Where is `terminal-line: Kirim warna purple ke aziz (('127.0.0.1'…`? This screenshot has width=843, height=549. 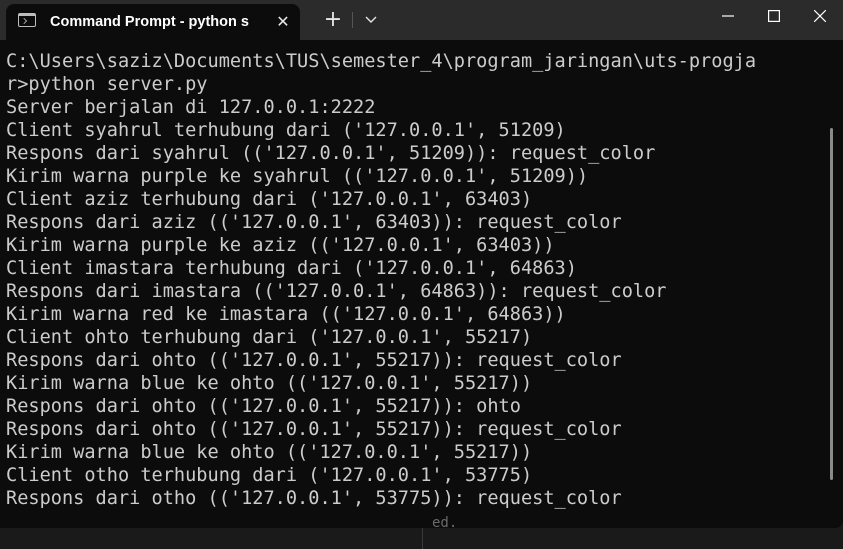
terminal-line: Kirim warna purple ke aziz (('127.0.0.1'… is located at coordinates (280, 245).